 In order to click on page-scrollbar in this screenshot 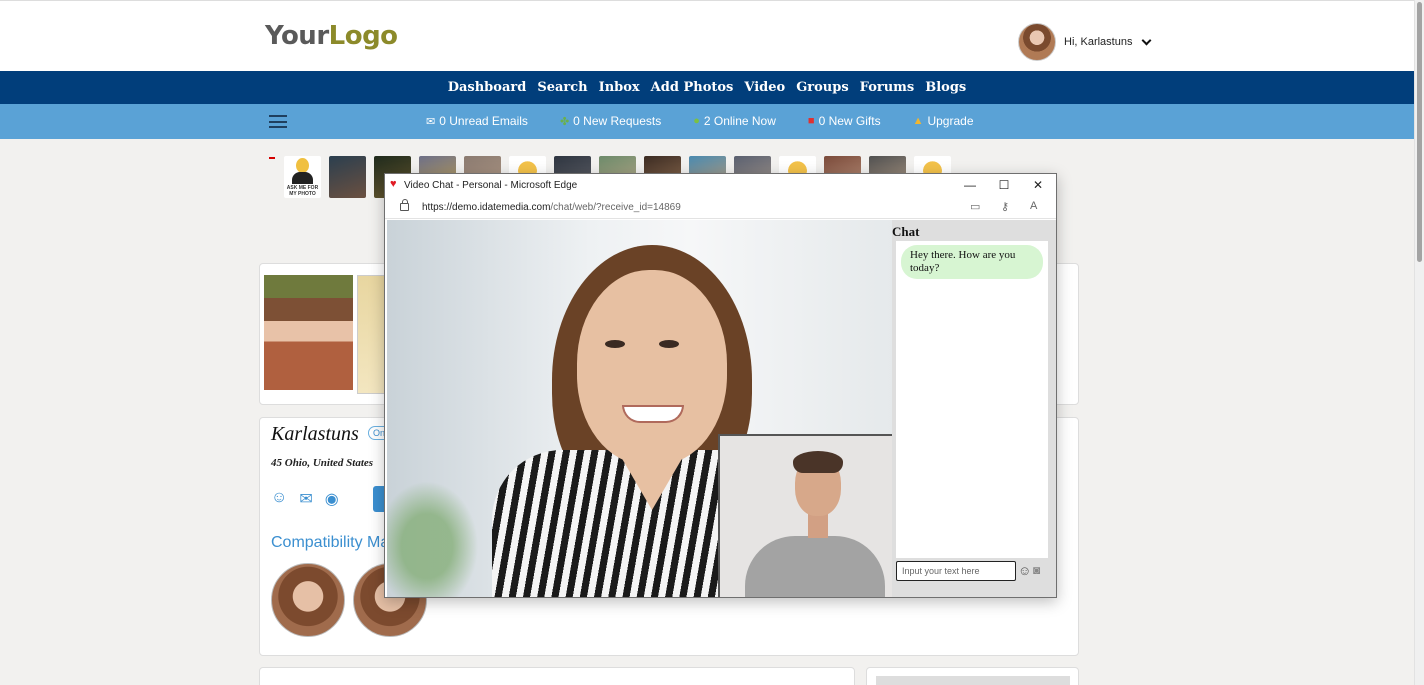, I will do `click(1419, 342)`.